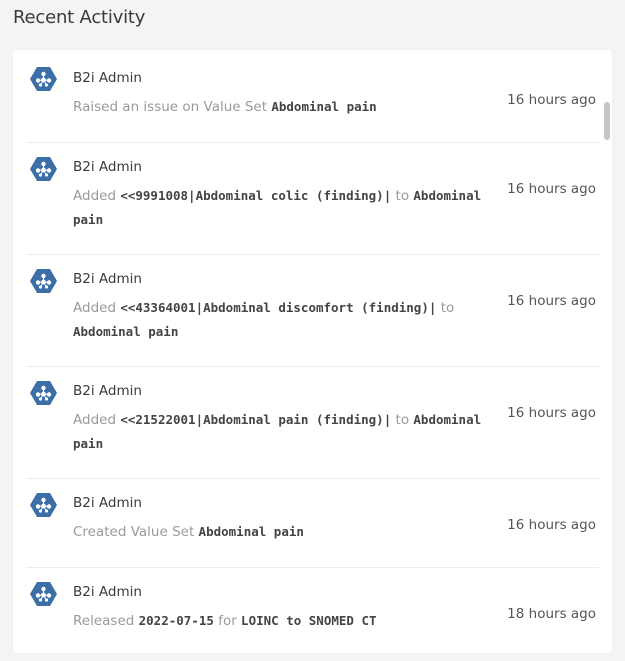 The width and height of the screenshot is (625, 661). I want to click on activity-code-link: <<21522001|Abdominal pain (finding)|, so click(255, 419).